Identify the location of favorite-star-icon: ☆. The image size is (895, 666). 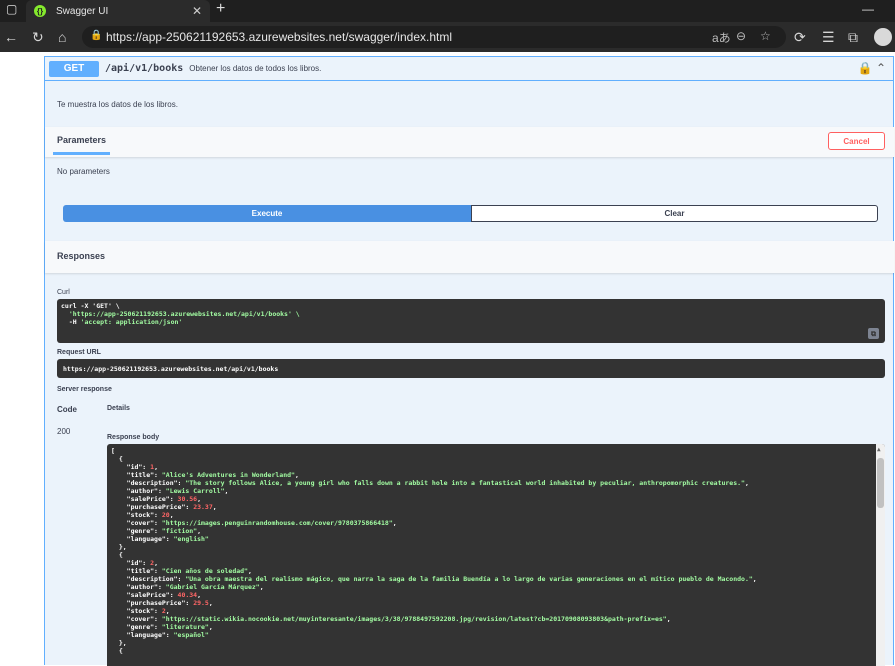
(765, 36).